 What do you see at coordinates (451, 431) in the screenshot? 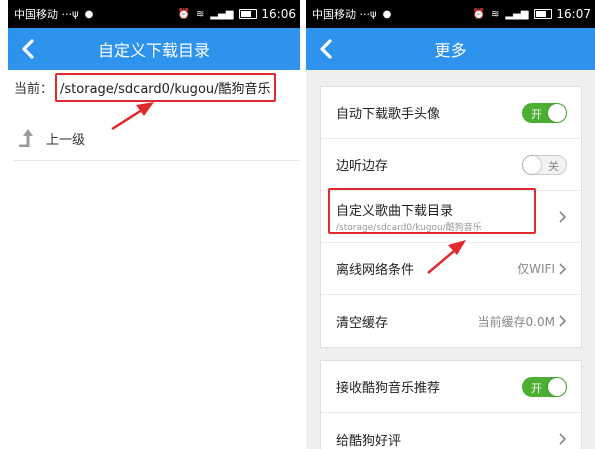
I see `rate-app-row: 给酷狗好评` at bounding box center [451, 431].